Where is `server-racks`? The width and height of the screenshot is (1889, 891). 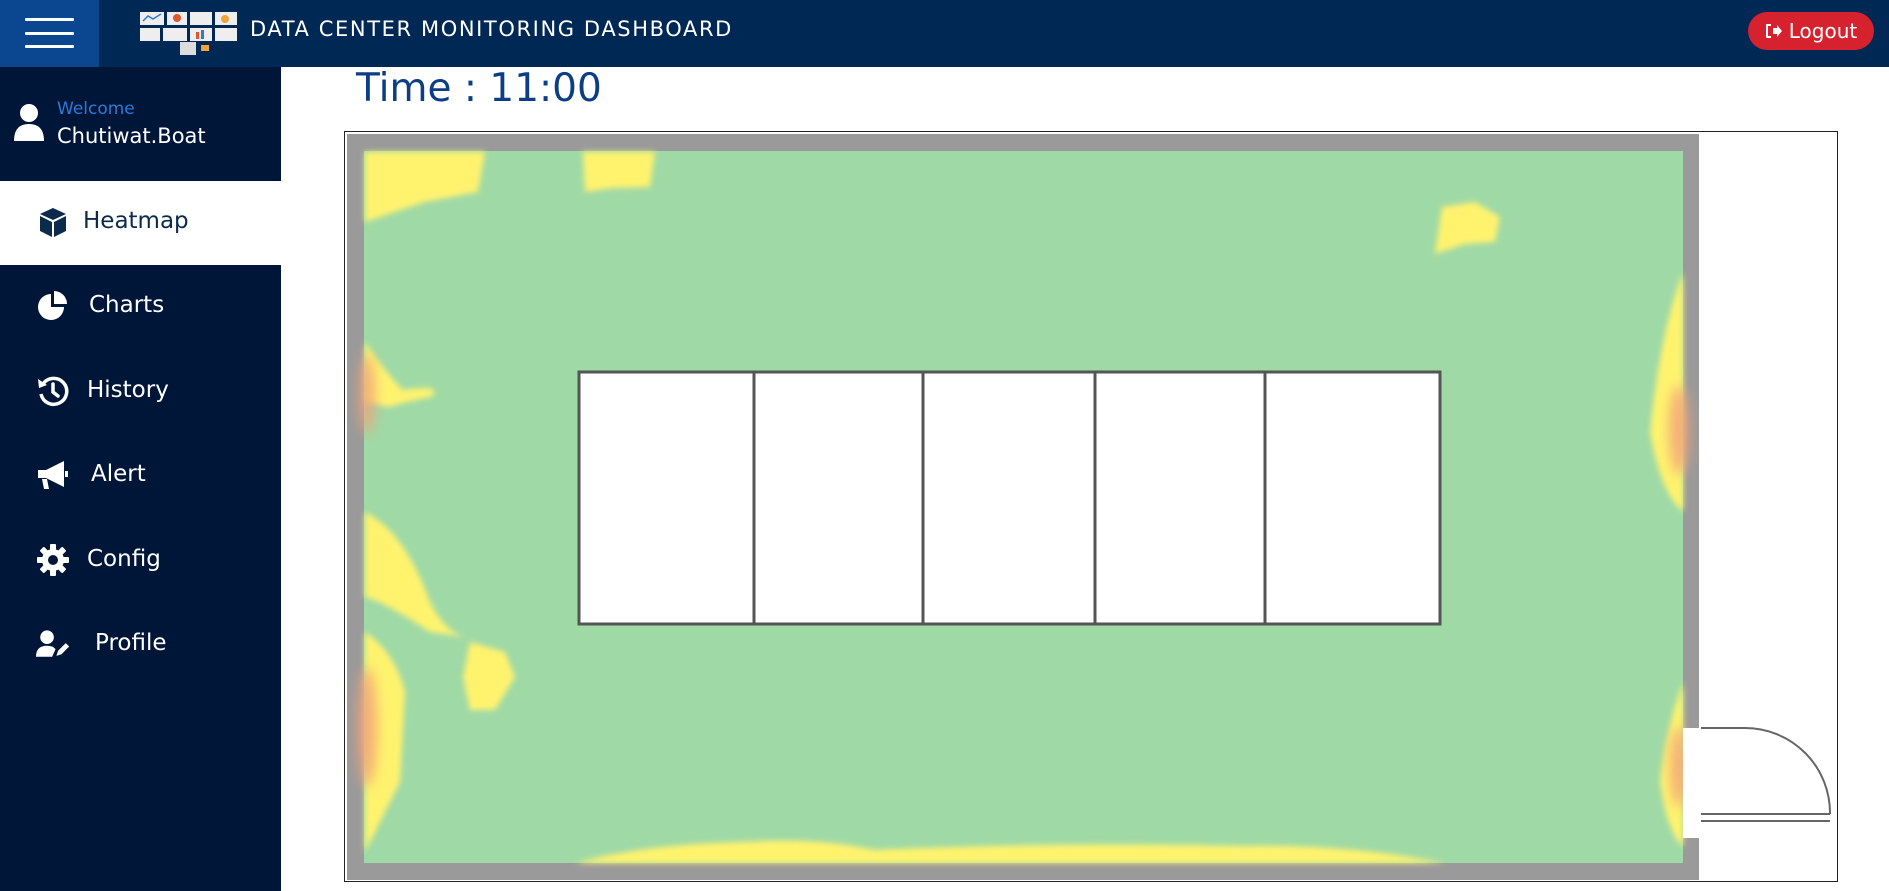 server-racks is located at coordinates (1009, 498).